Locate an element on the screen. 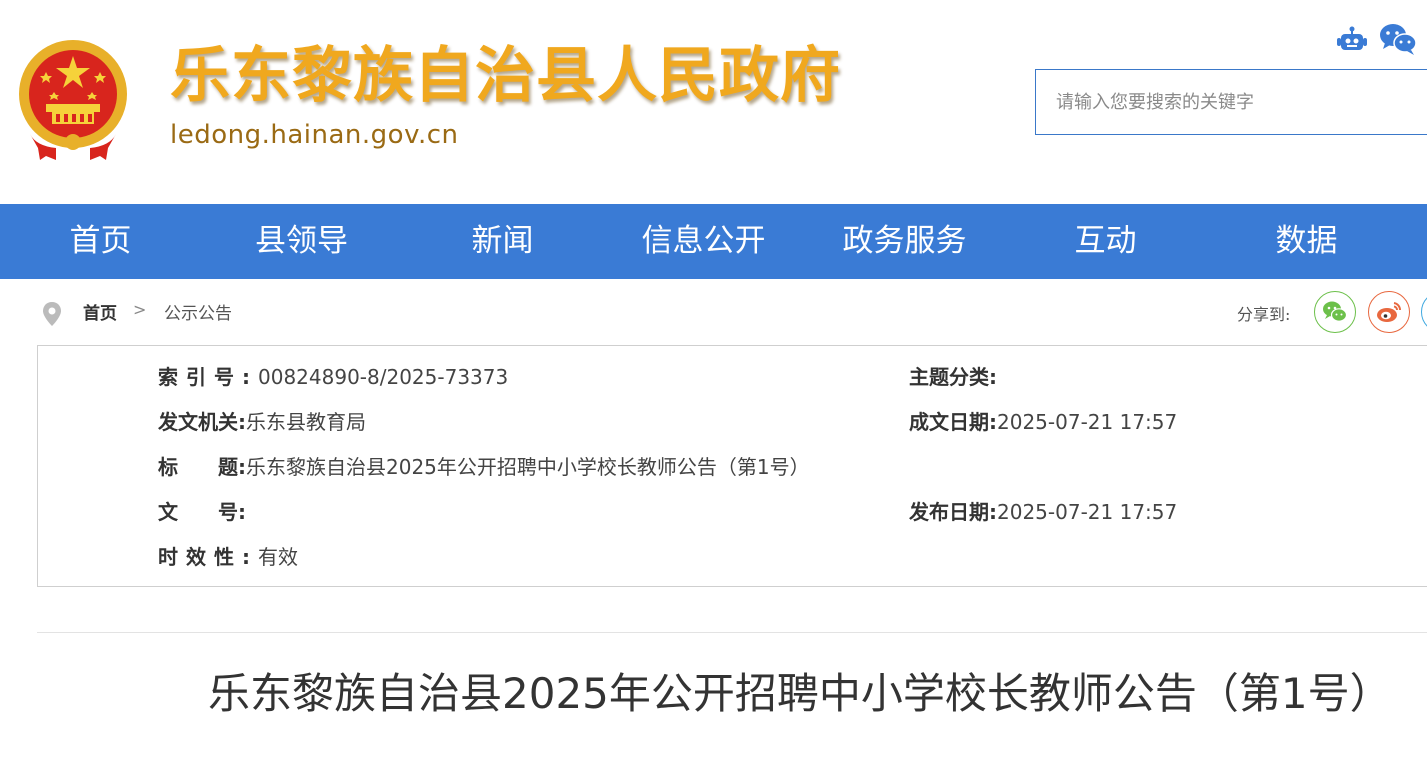 The height and width of the screenshot is (758, 1427). info-validity-row: 时效性:有效 is located at coordinates (228, 557).